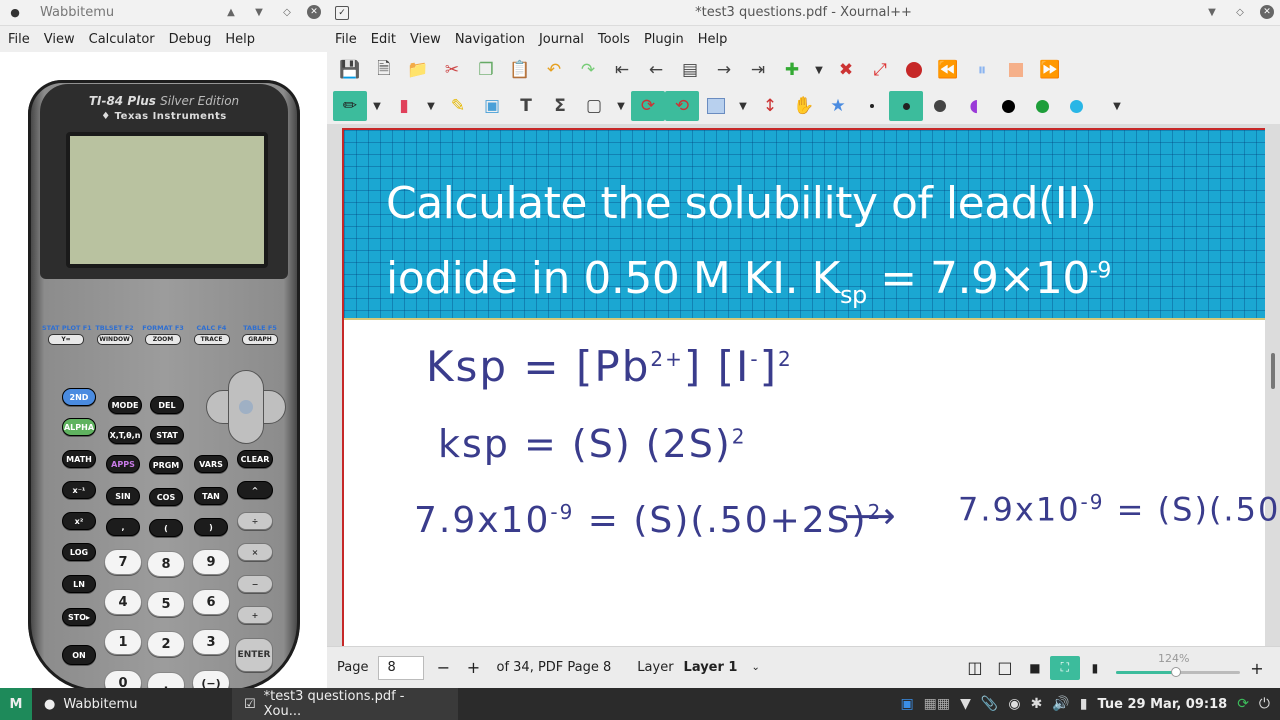 The height and width of the screenshot is (720, 1280). Describe the element at coordinates (965, 704) in the screenshot. I see `wifi-icon: ▼` at that location.